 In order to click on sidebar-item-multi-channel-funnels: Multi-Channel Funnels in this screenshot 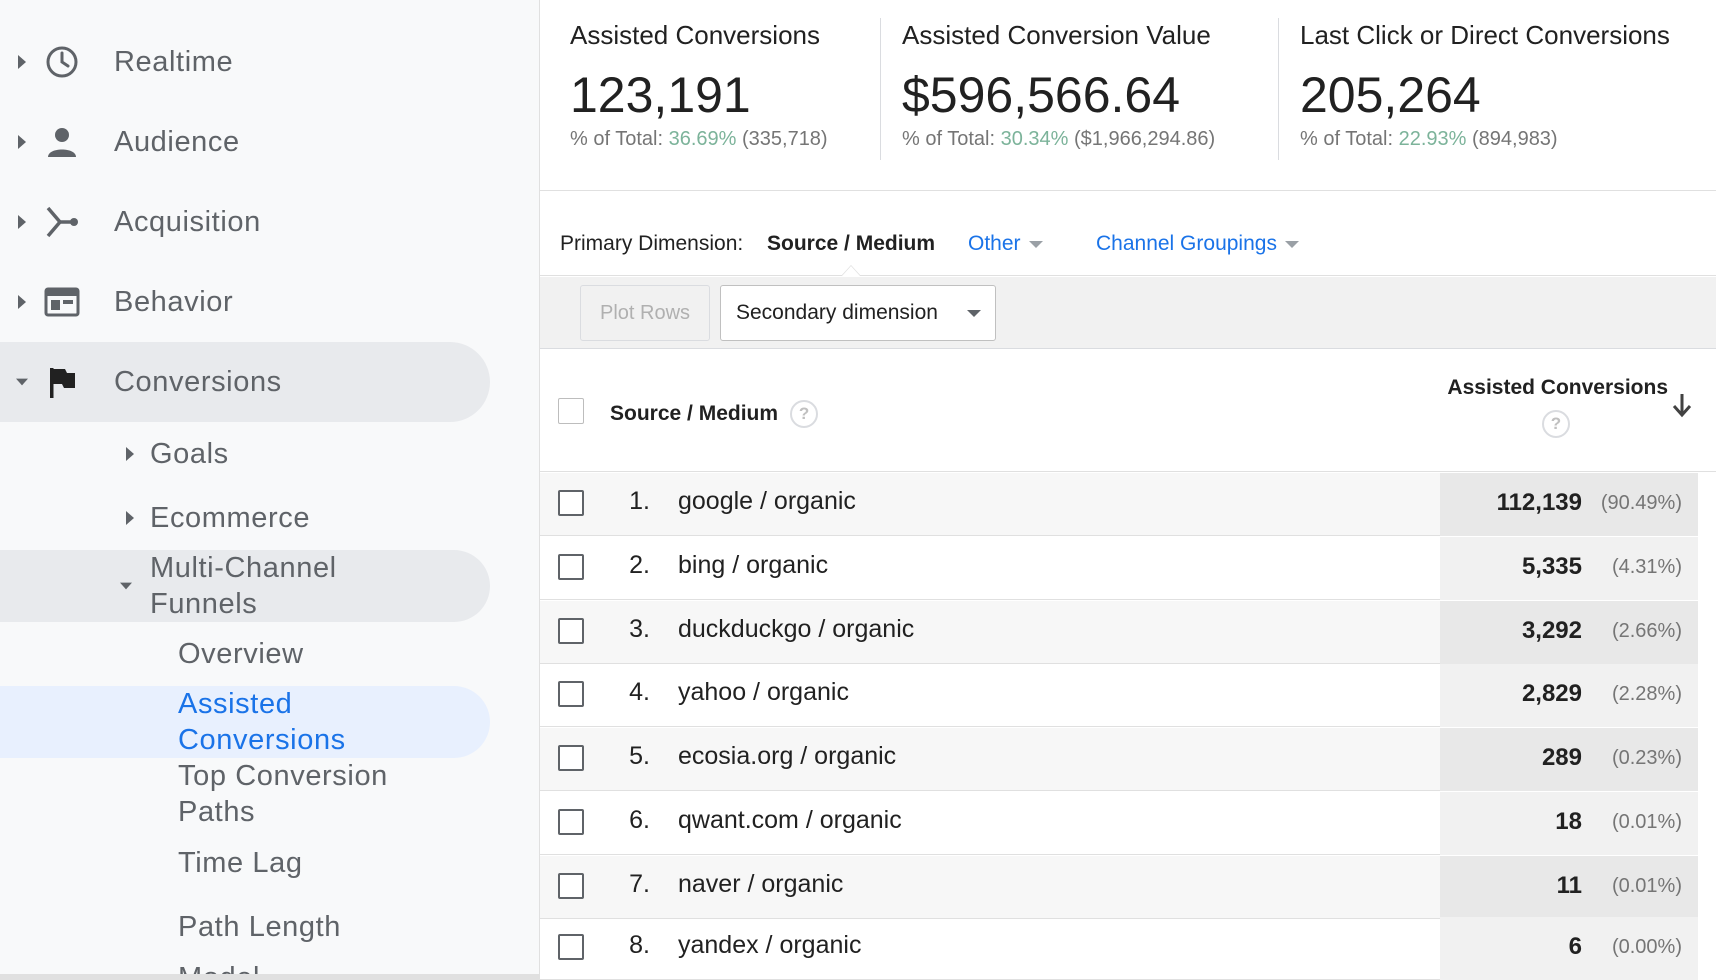, I will do `click(245, 586)`.